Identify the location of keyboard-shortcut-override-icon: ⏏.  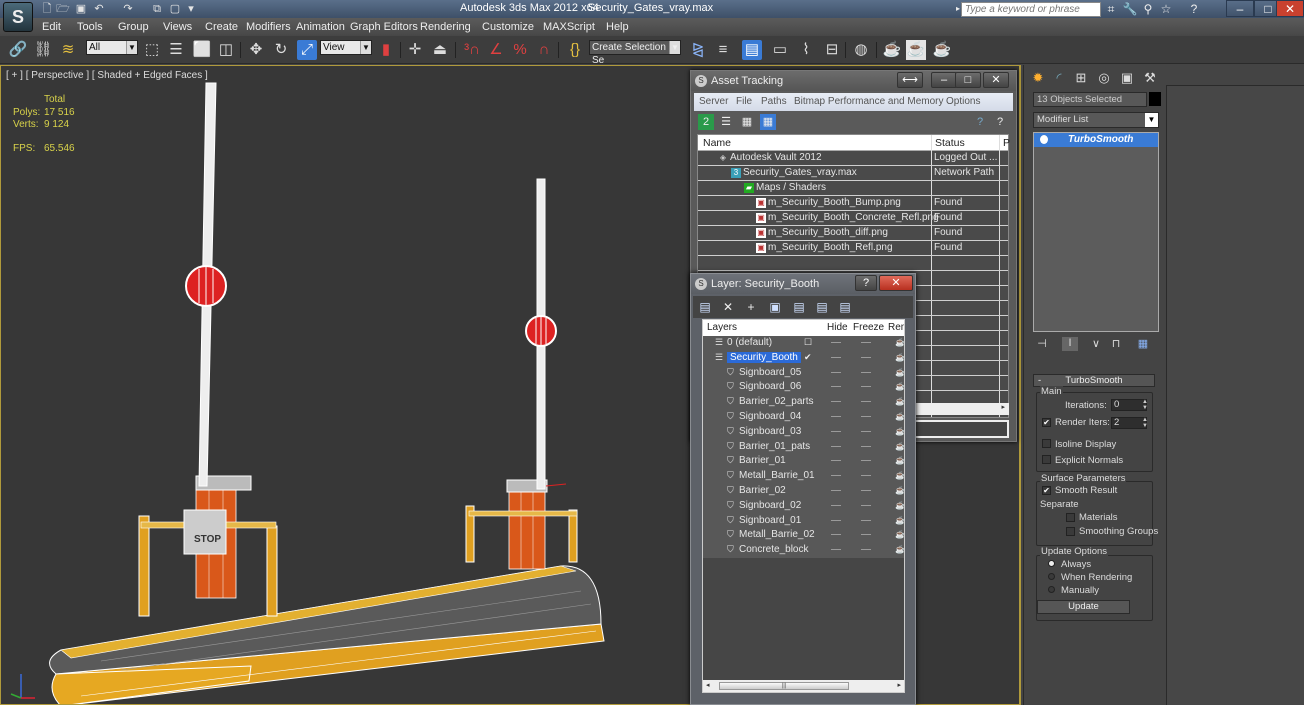
(440, 50).